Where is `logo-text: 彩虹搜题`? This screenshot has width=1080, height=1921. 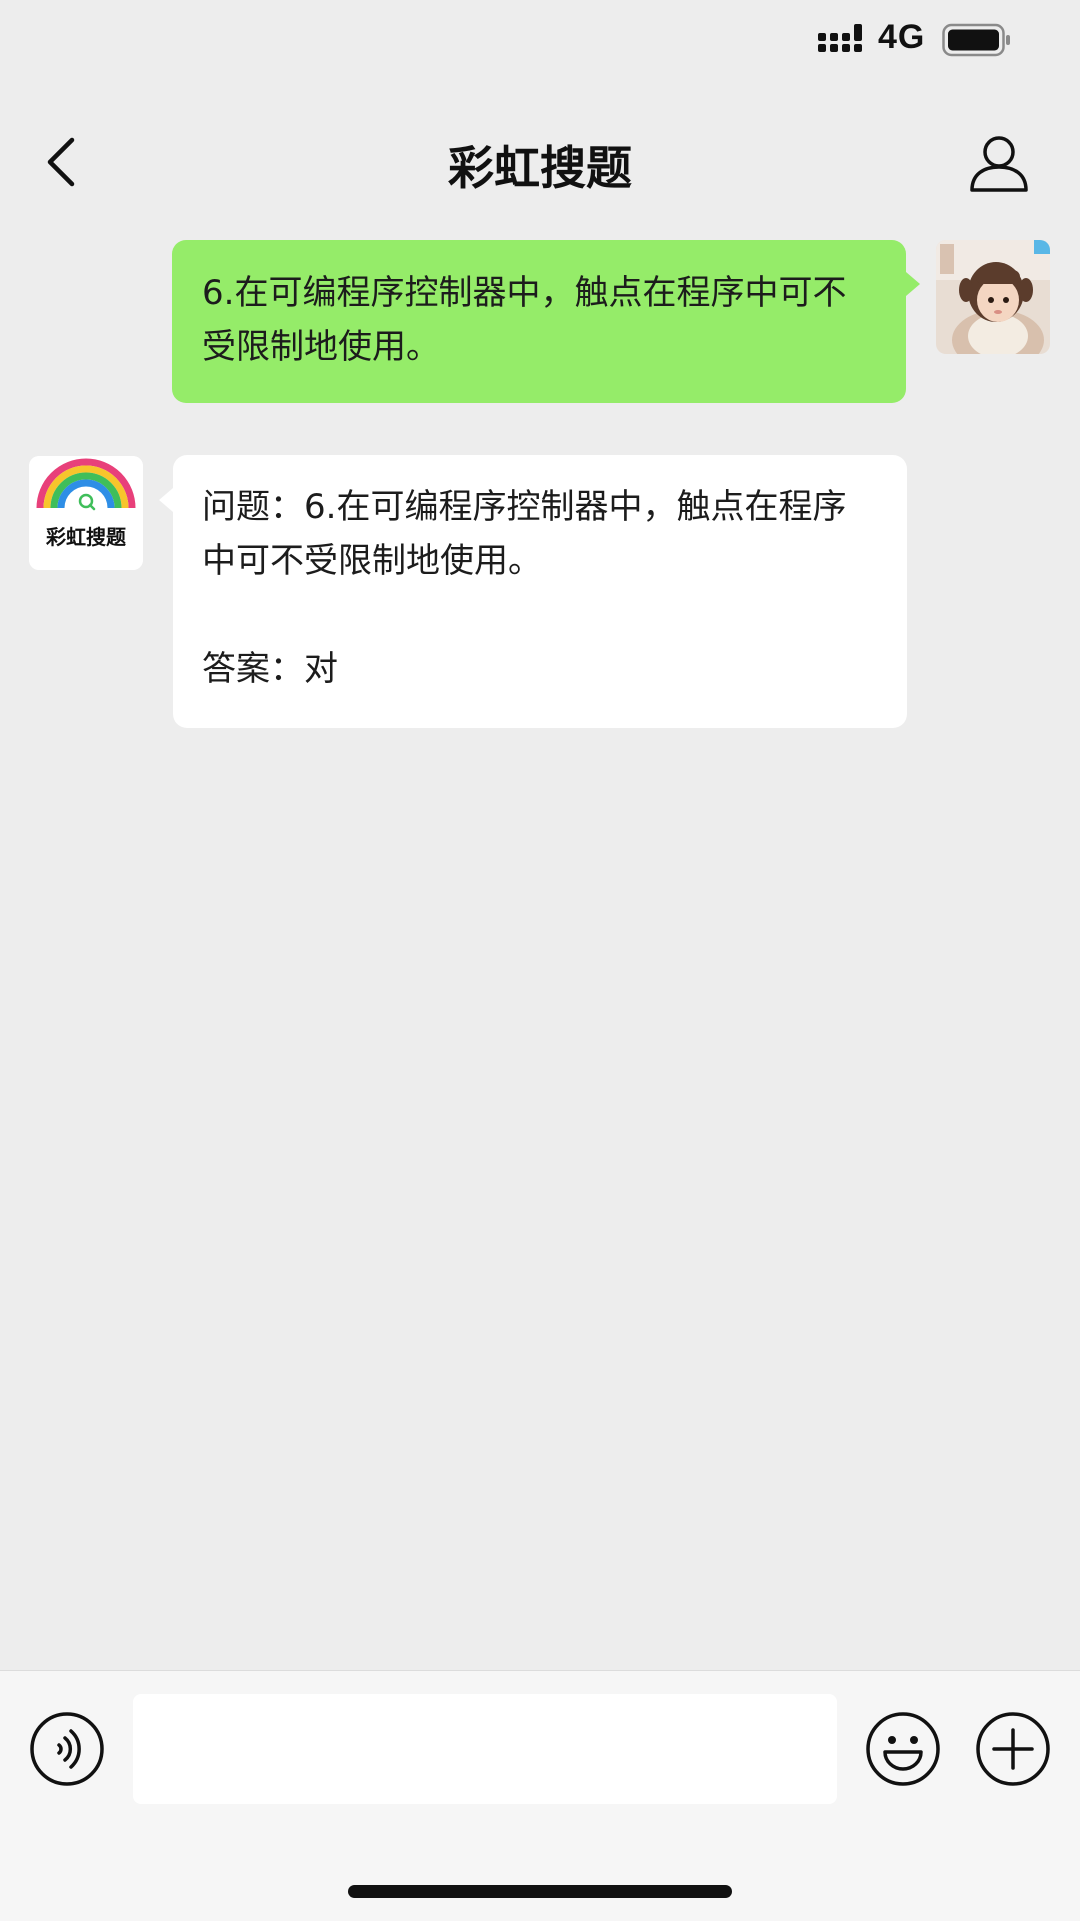
logo-text: 彩虹搜题 is located at coordinates (86, 537).